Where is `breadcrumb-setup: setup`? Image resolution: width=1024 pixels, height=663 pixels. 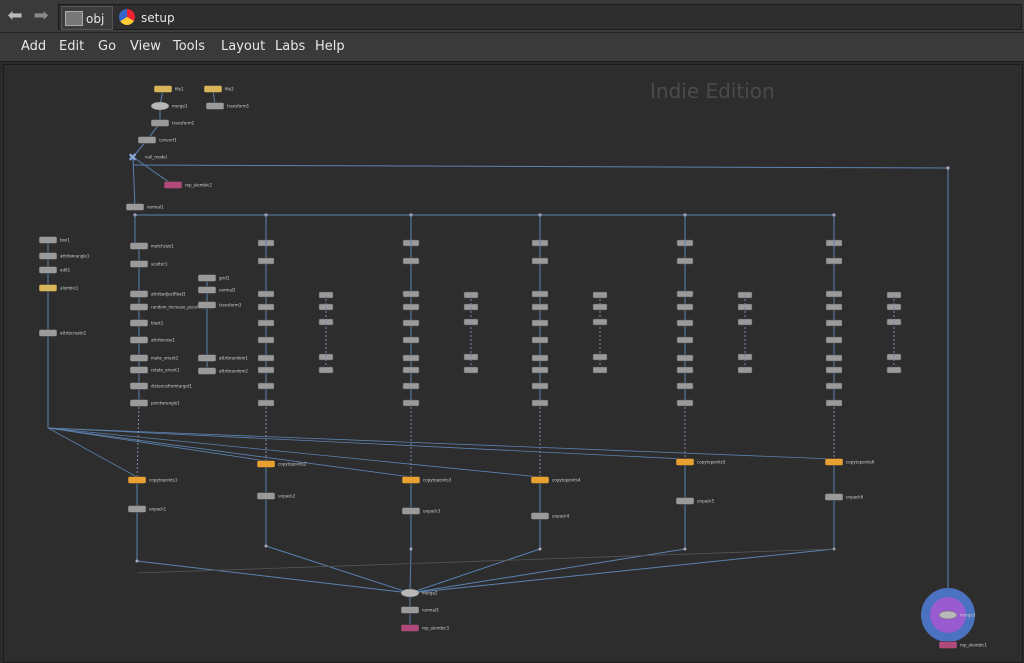
breadcrumb-setup: setup is located at coordinates (152, 17).